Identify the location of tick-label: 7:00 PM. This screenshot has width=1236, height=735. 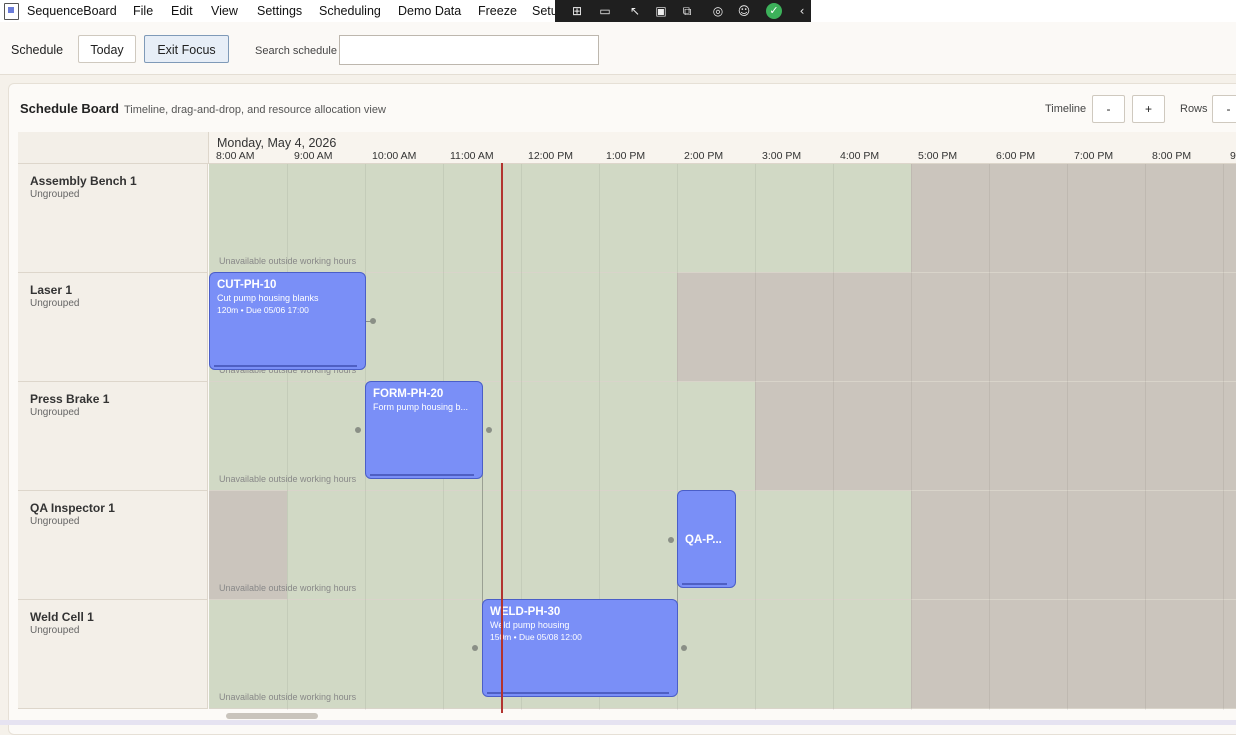
(1094, 156).